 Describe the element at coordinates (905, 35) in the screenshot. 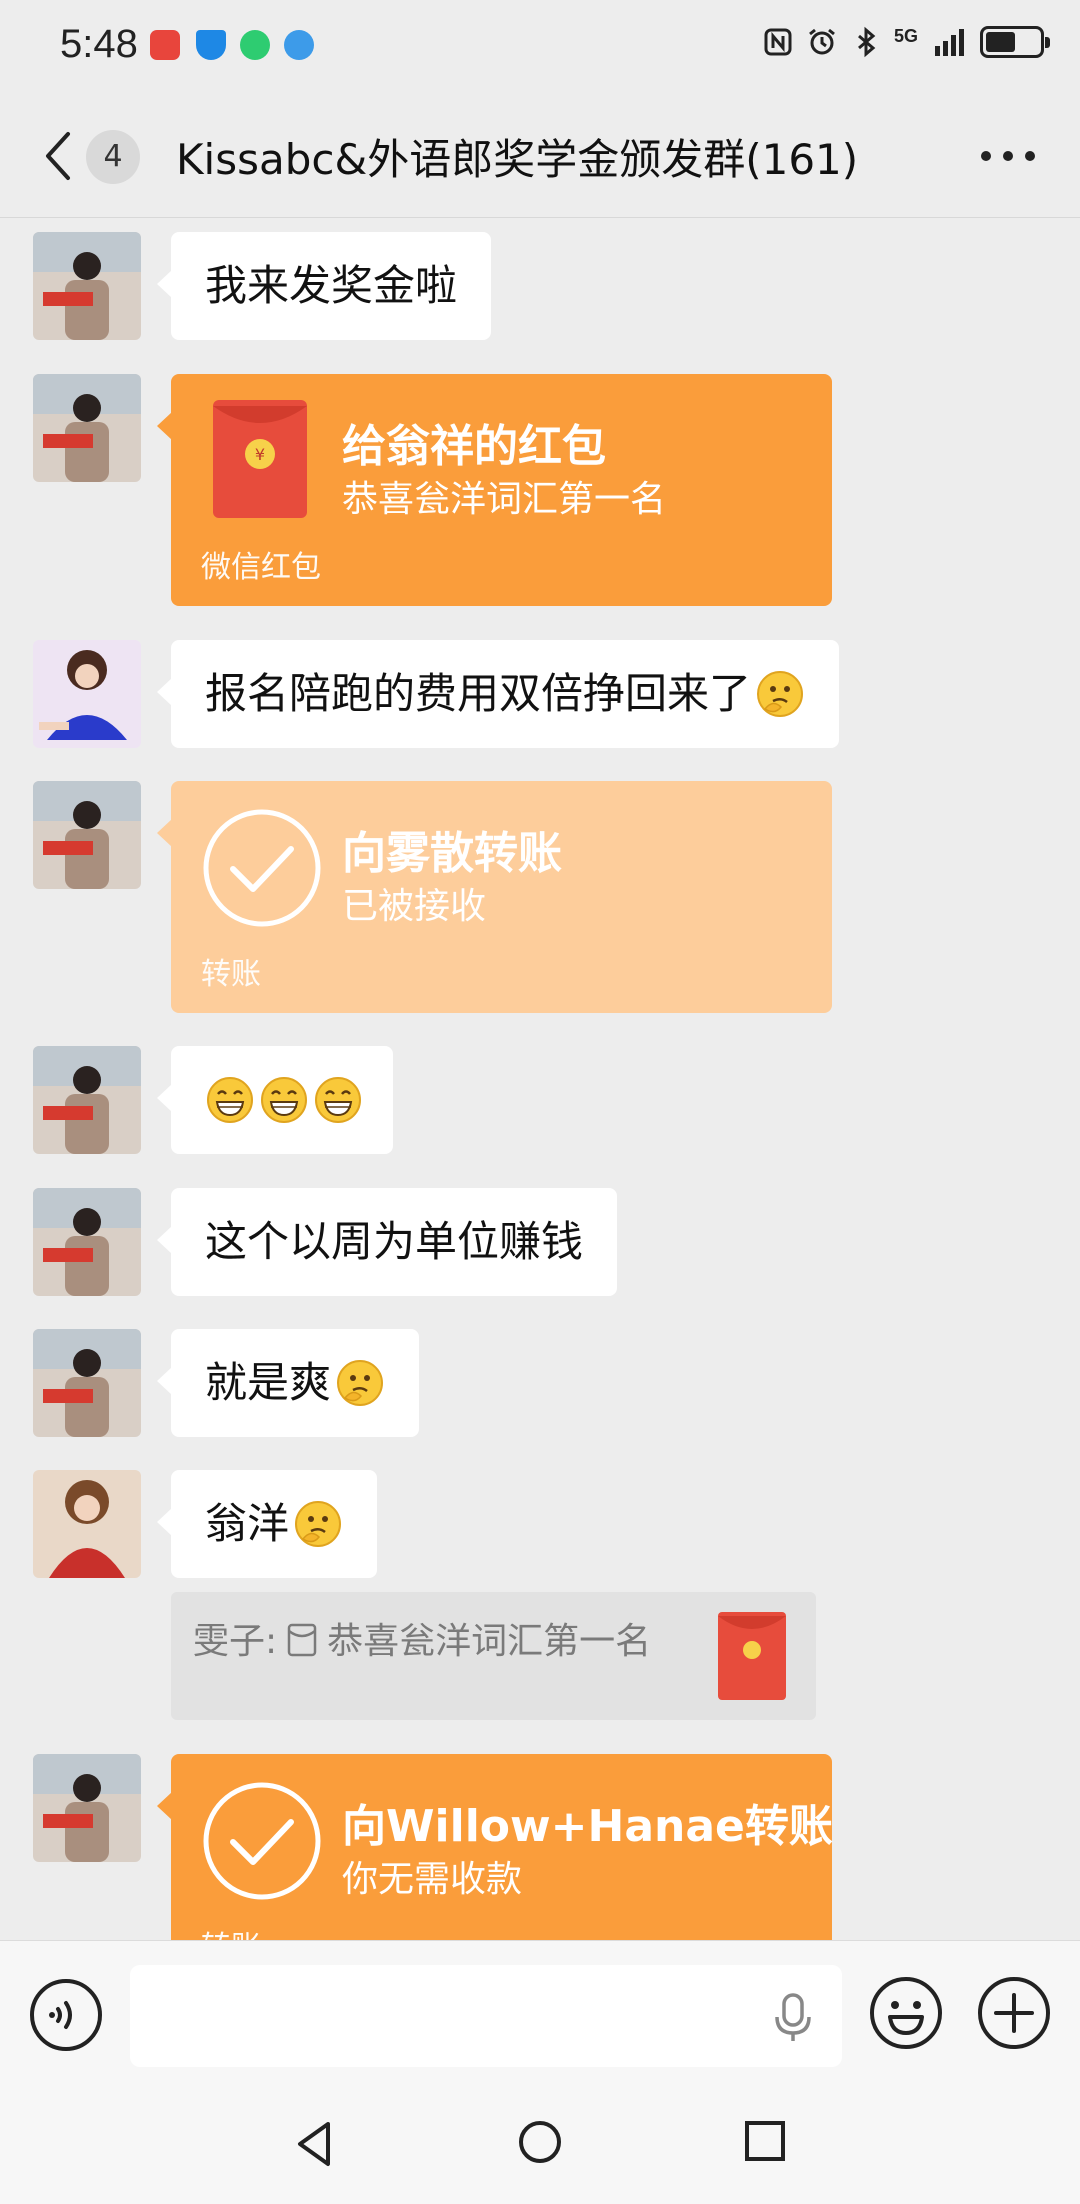

I see `network-type: 5G` at that location.